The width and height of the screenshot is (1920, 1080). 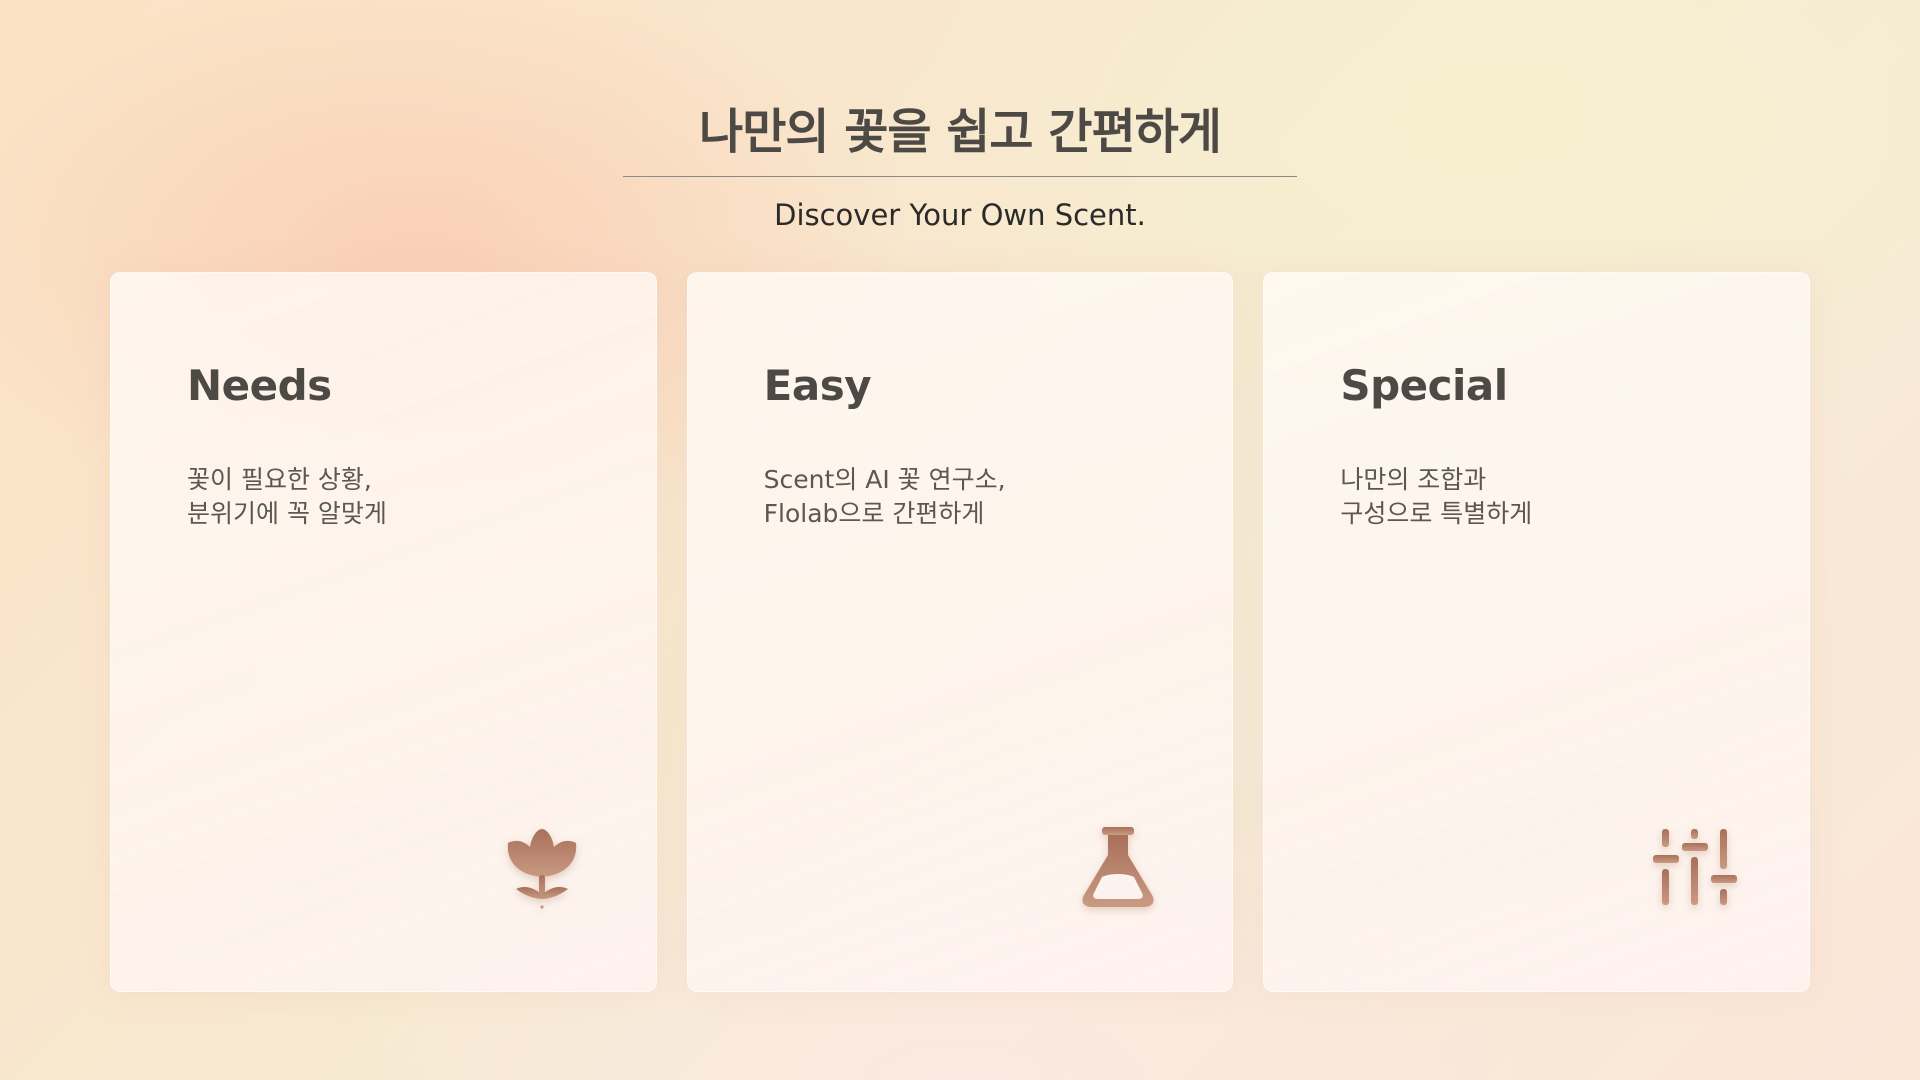 What do you see at coordinates (1436, 513) in the screenshot?
I see `card-description-line: 구성으로 특별하게` at bounding box center [1436, 513].